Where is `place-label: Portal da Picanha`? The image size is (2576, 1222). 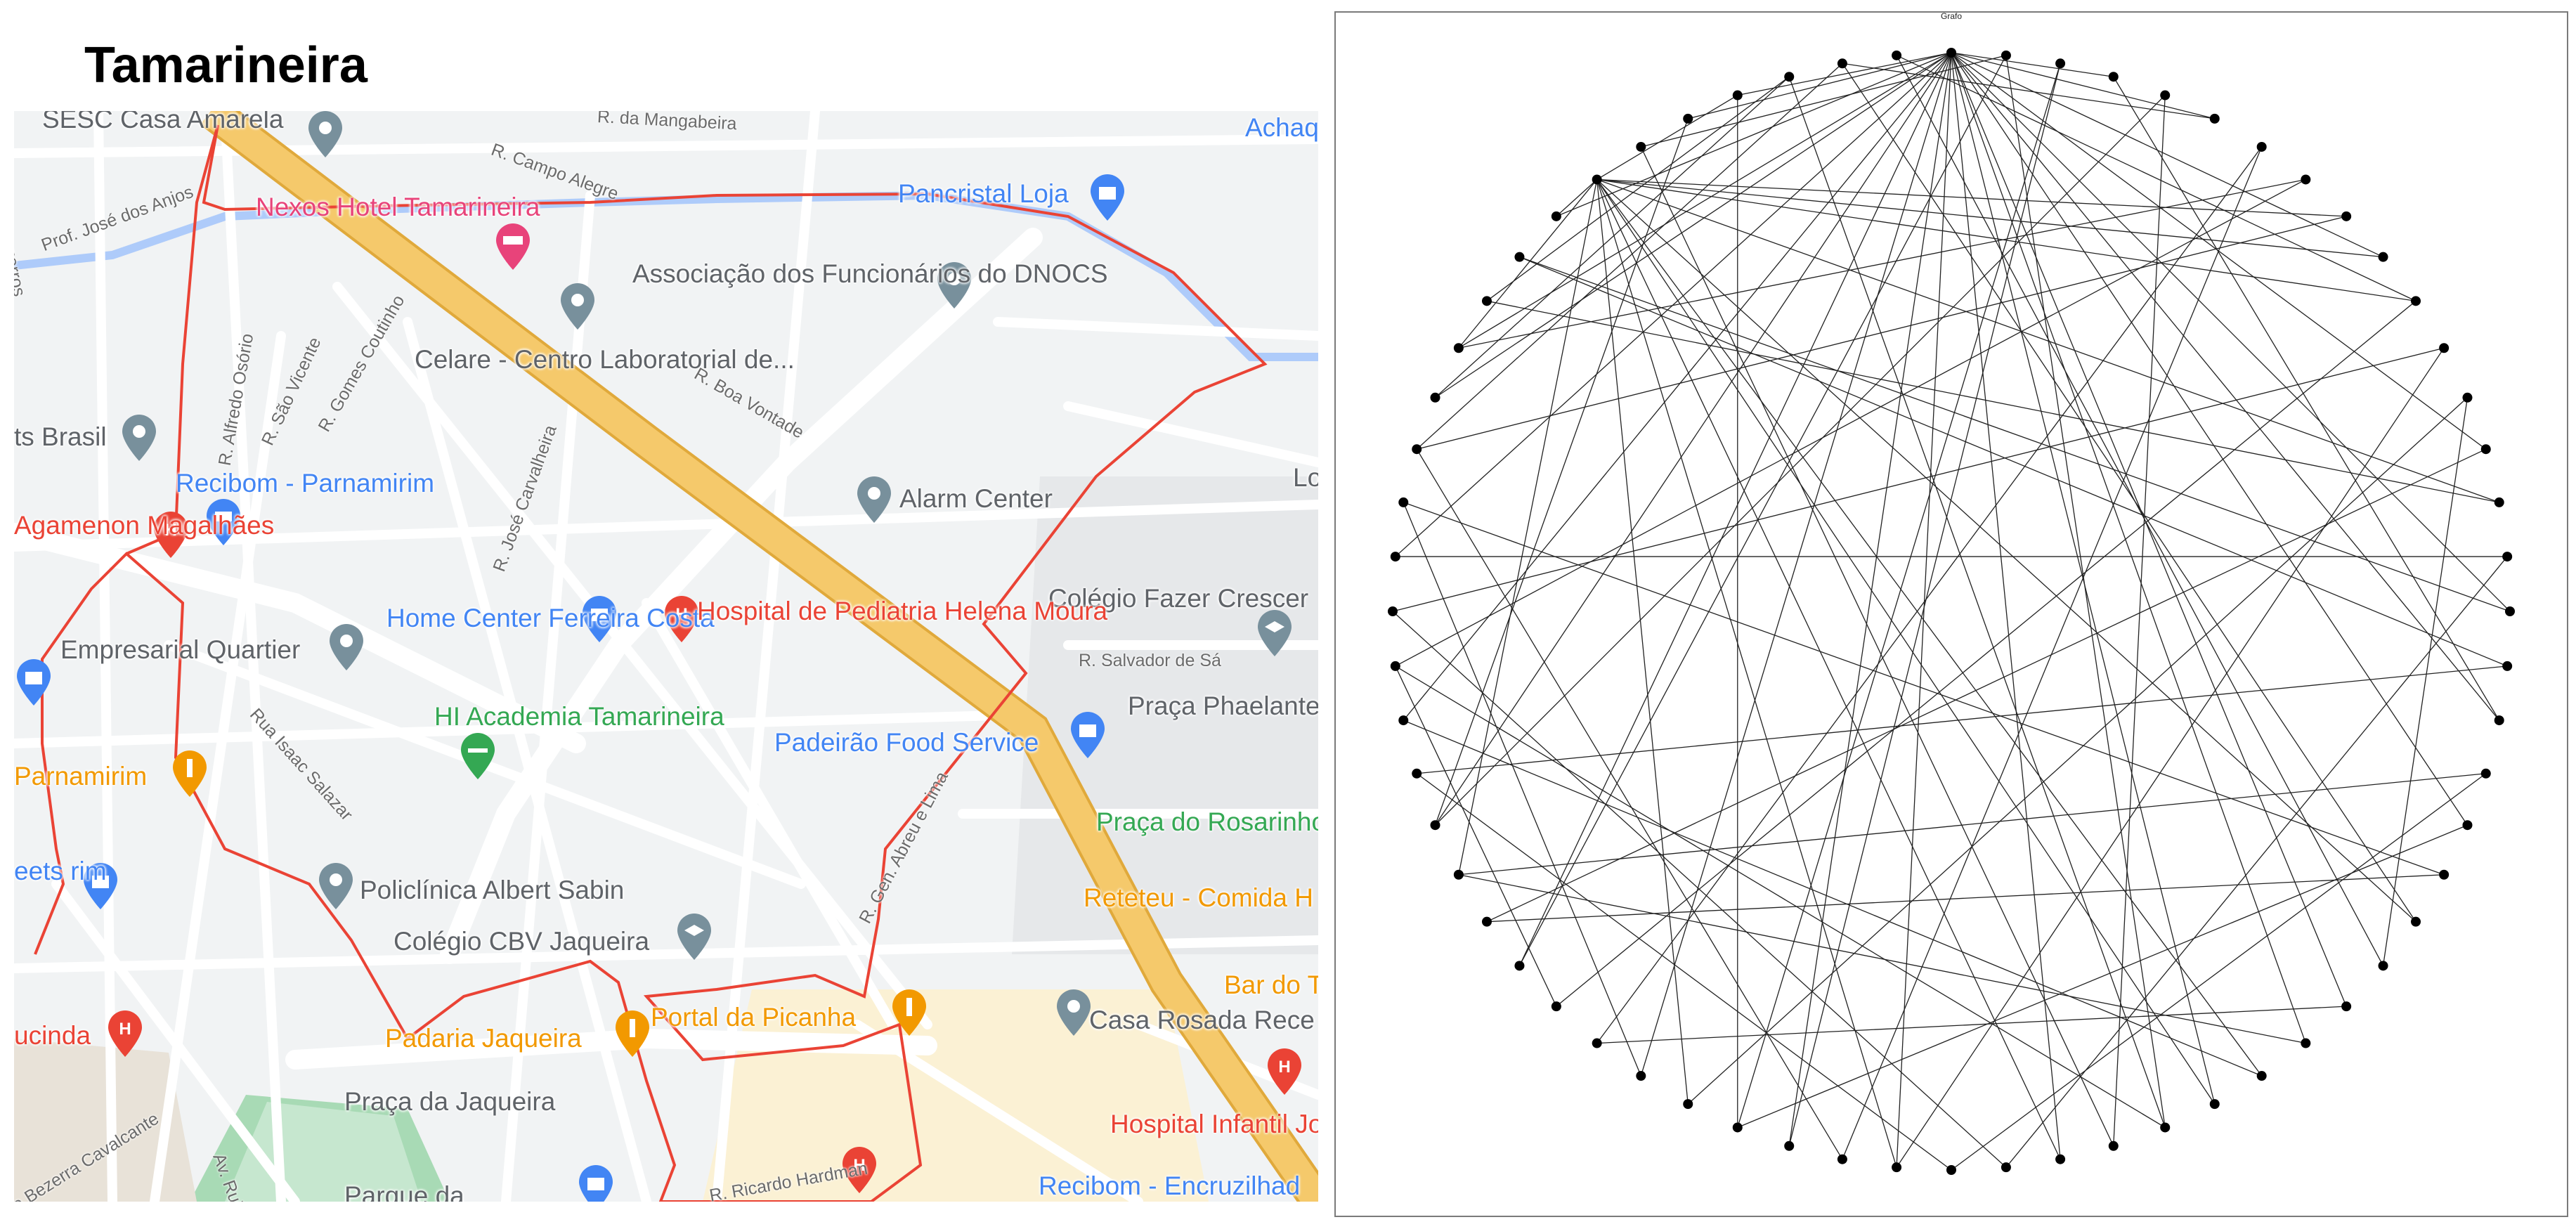 place-label: Portal da Picanha is located at coordinates (753, 1018).